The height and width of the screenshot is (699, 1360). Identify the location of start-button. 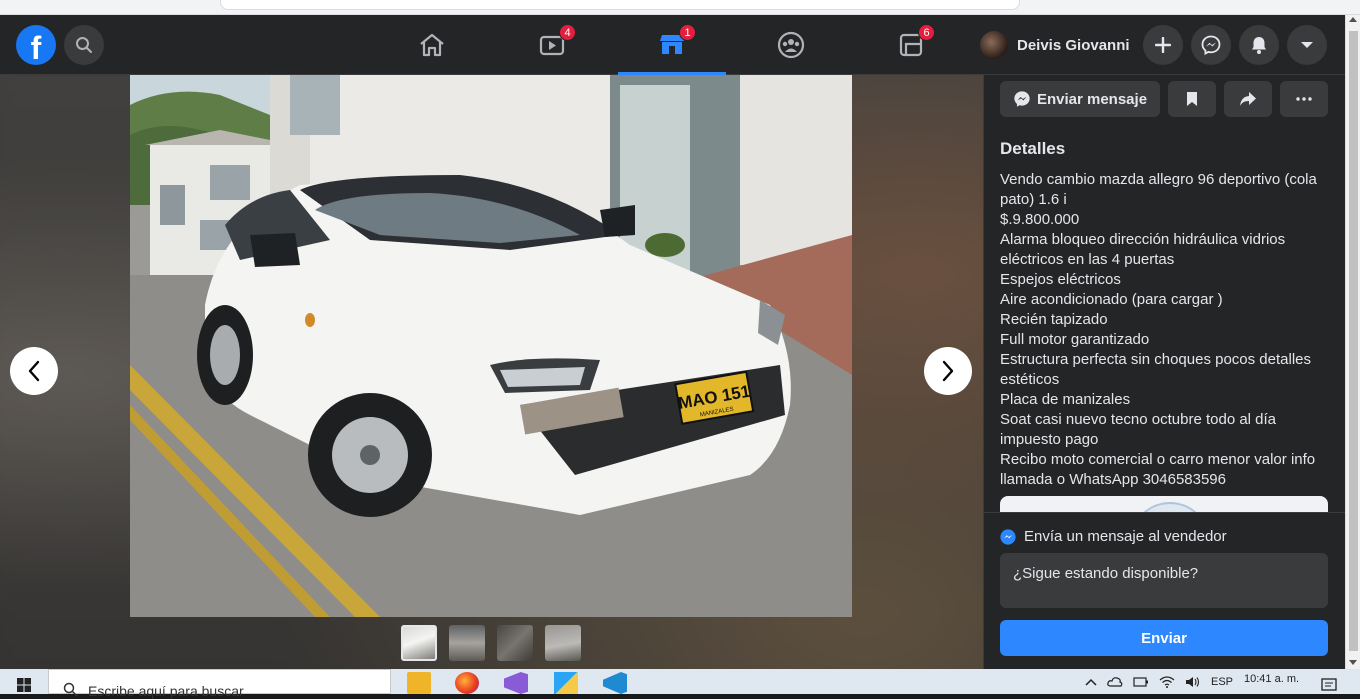
(24, 681).